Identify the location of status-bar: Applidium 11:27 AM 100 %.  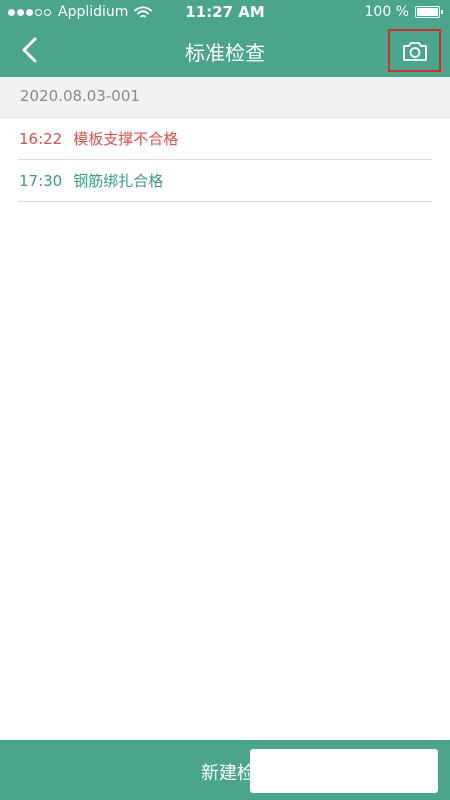
(225, 12).